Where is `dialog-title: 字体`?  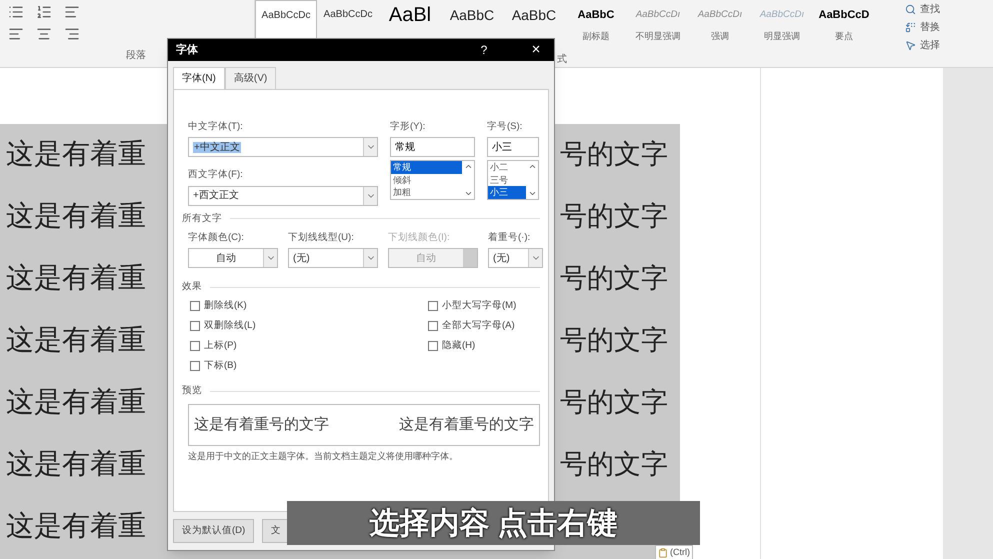 dialog-title: 字体 is located at coordinates (187, 50).